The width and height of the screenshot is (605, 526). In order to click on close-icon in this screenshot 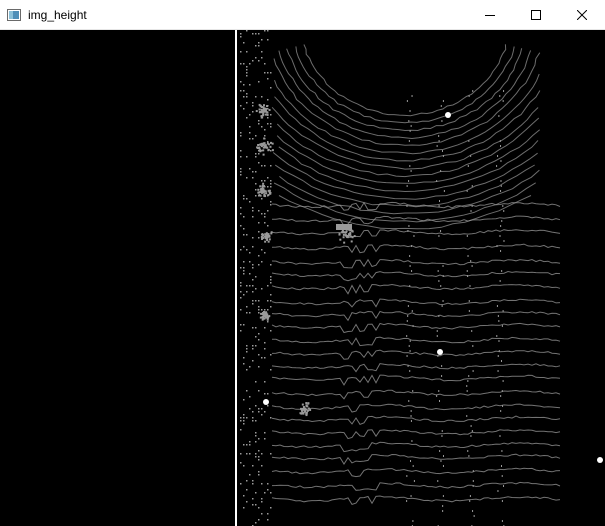, I will do `click(582, 14)`.